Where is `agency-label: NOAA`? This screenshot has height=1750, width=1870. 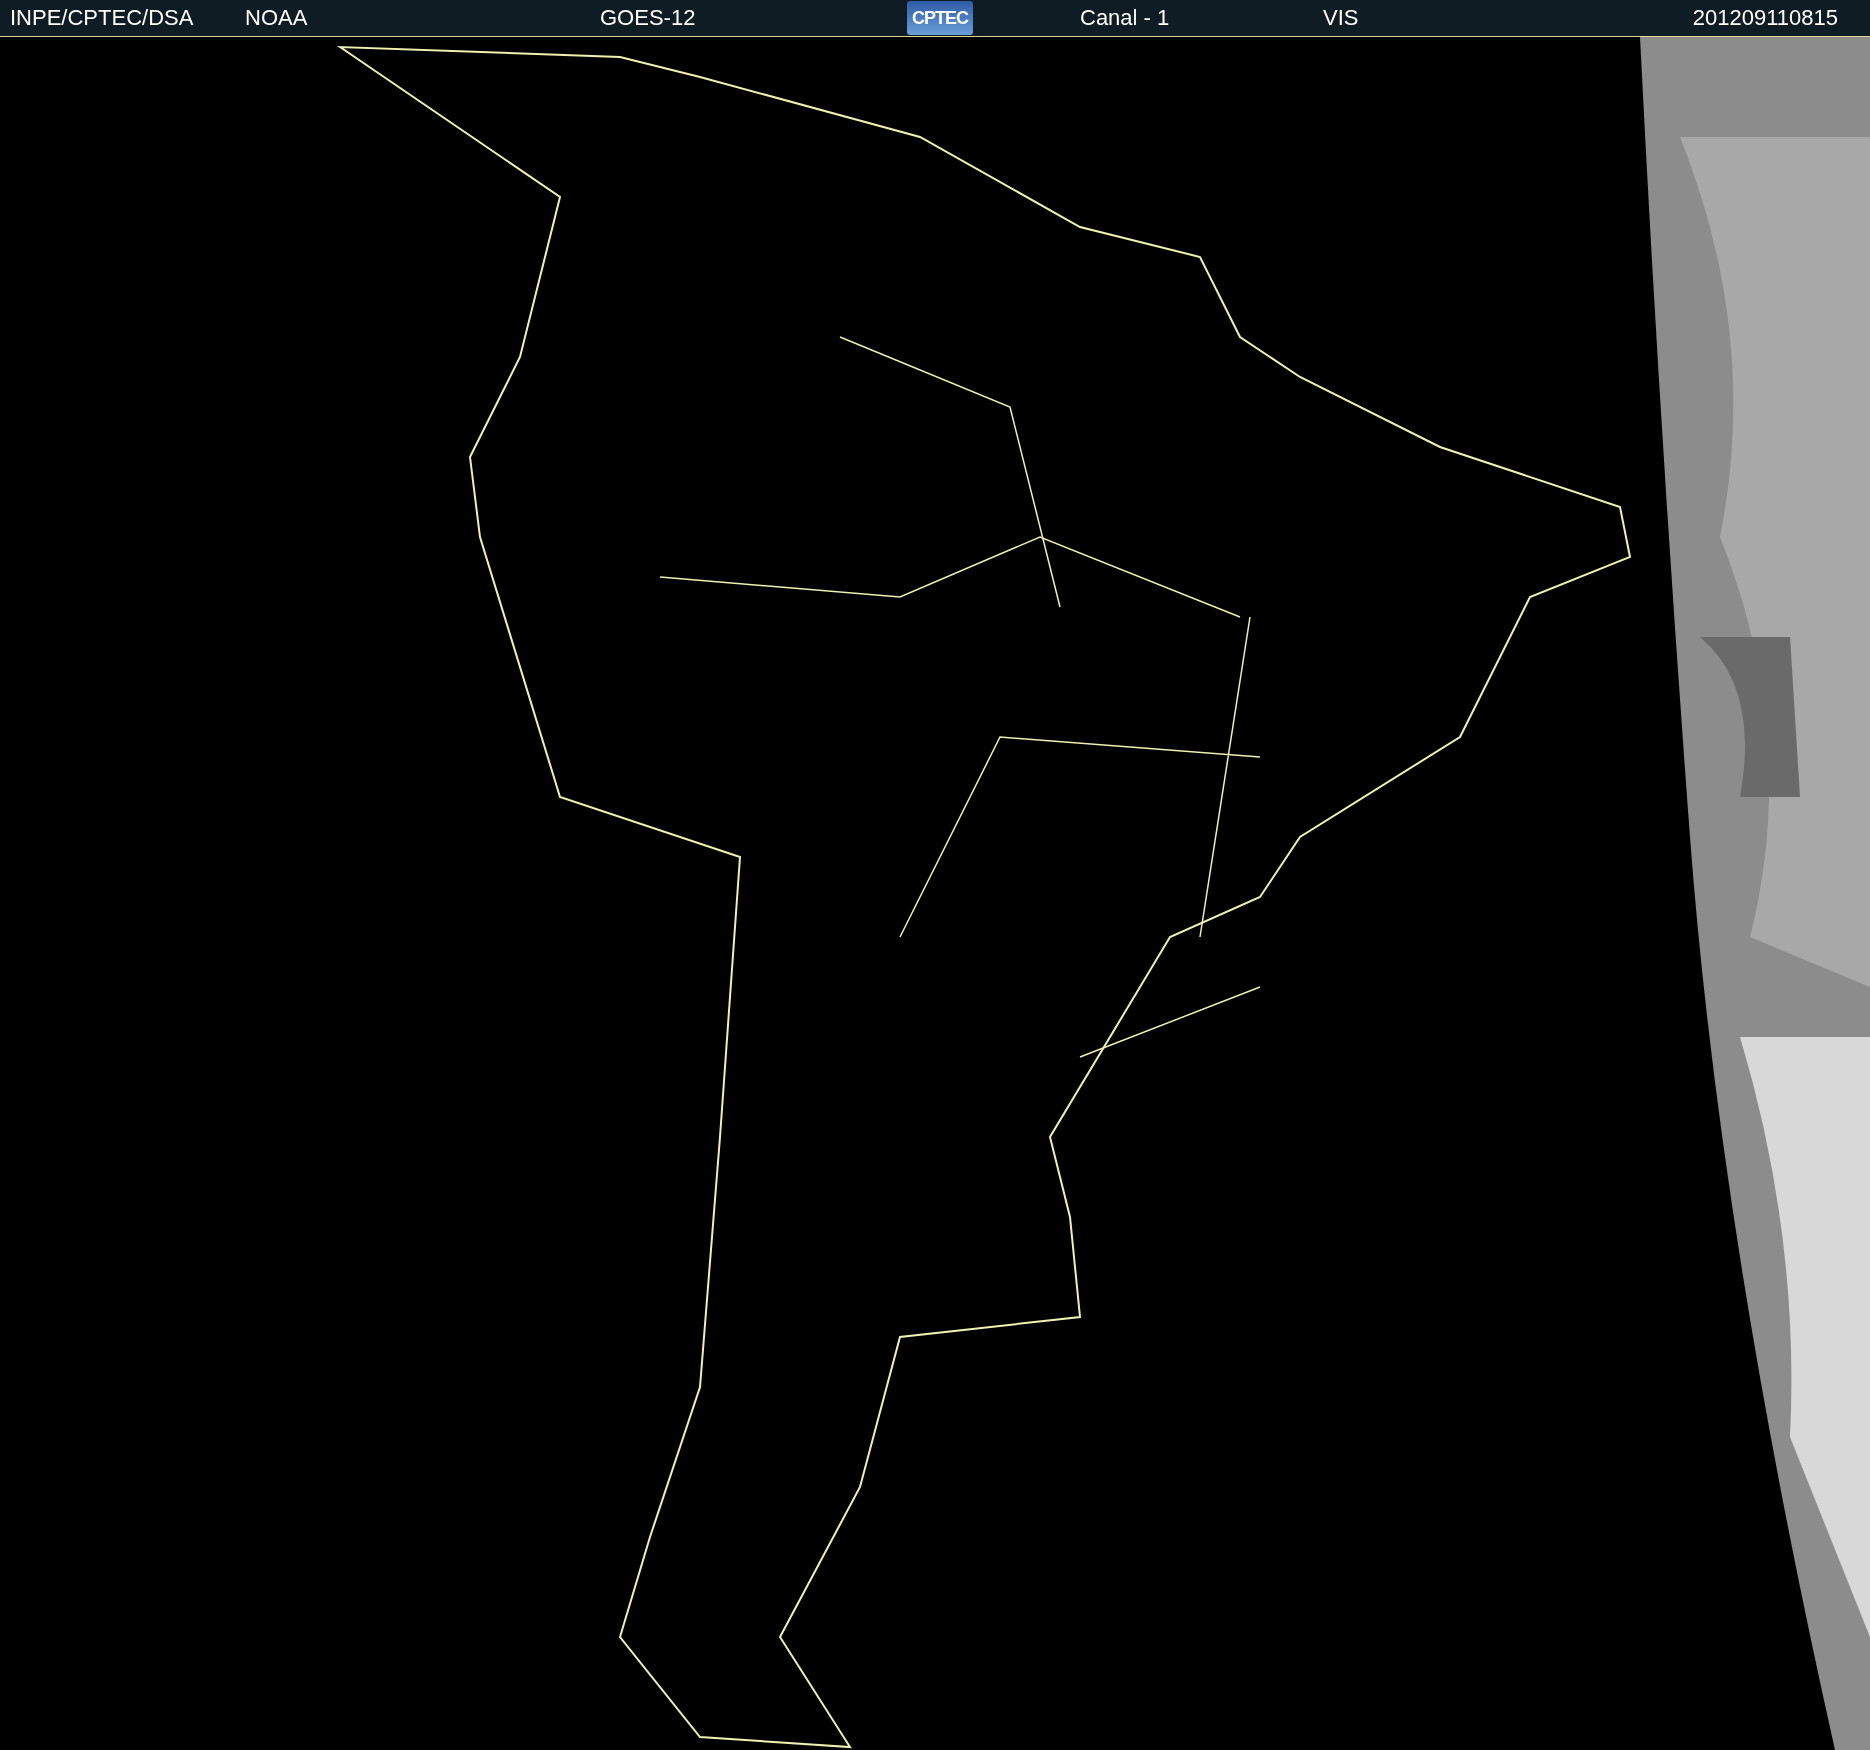
agency-label: NOAA is located at coordinates (276, 18).